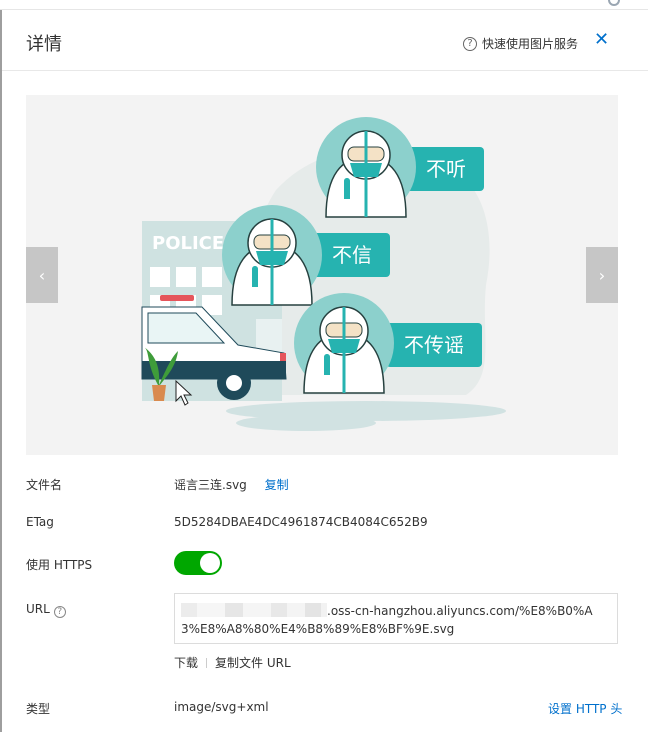 The image size is (648, 732). Describe the element at coordinates (301, 522) in the screenshot. I see `etag-value: 5D5284DBAE4DC4961874CB4084C652B9` at that location.